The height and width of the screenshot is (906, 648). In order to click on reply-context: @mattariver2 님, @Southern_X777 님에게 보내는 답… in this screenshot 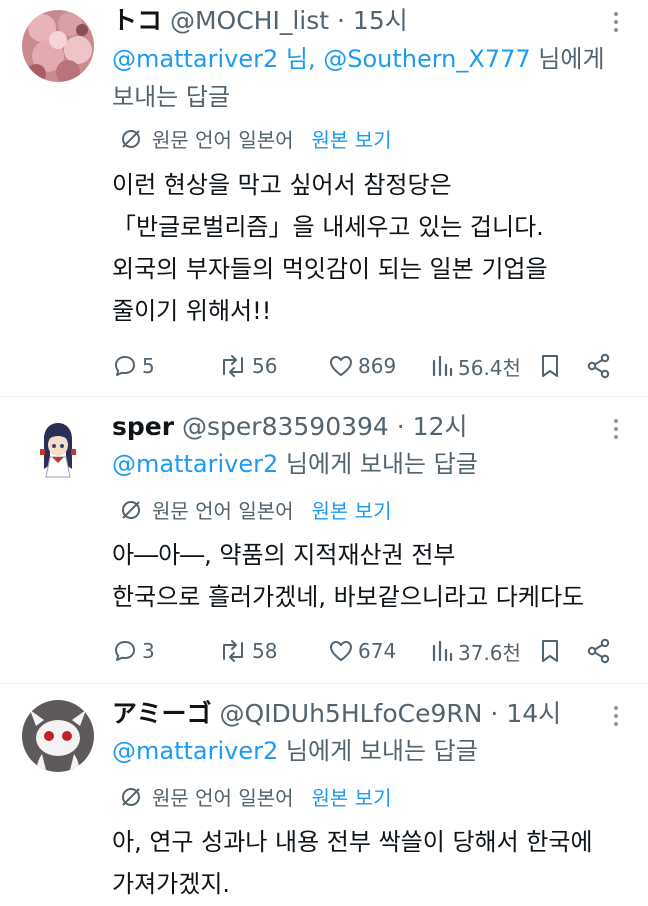, I will do `click(368, 78)`.